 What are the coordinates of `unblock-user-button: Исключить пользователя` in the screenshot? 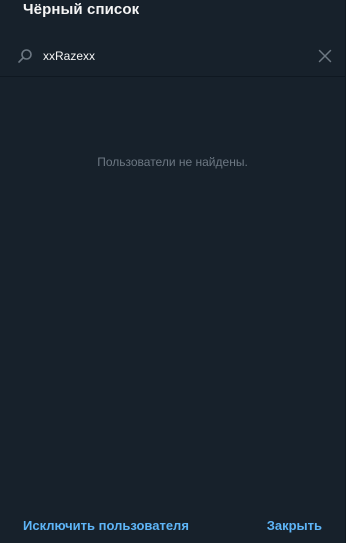 It's located at (106, 525).